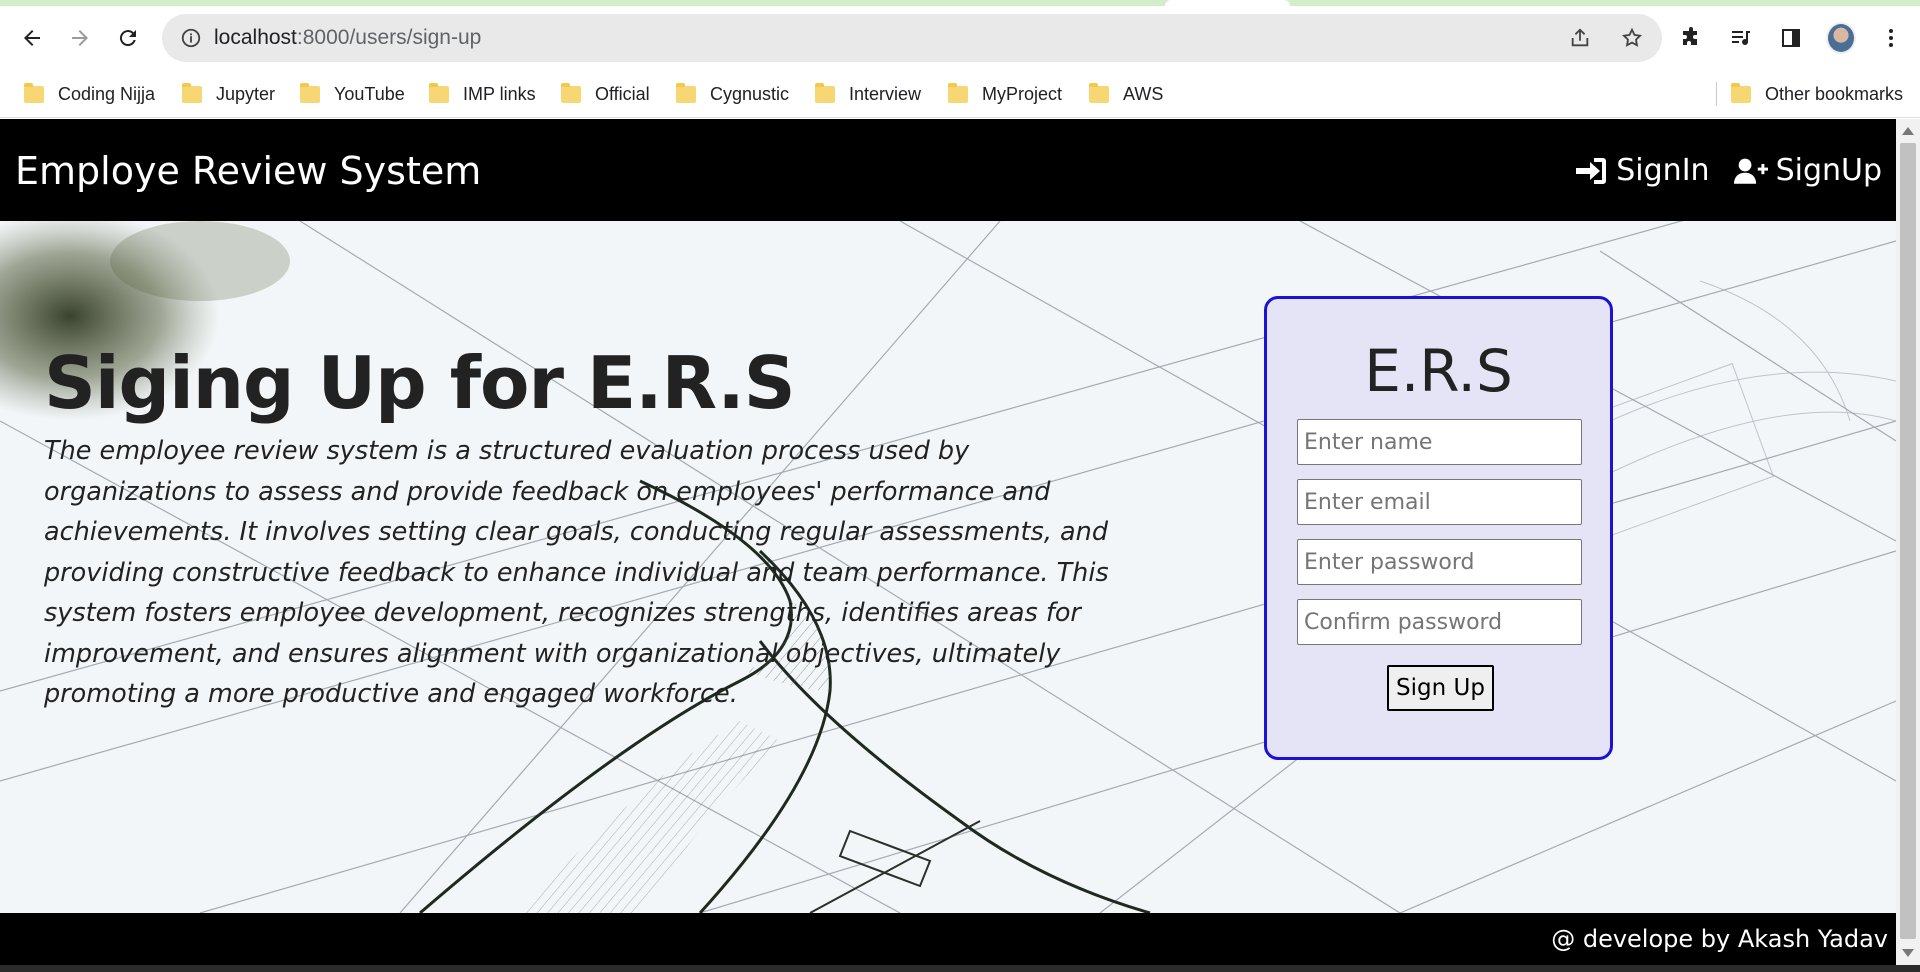  I want to click on arrow-right-icon, so click(80, 38).